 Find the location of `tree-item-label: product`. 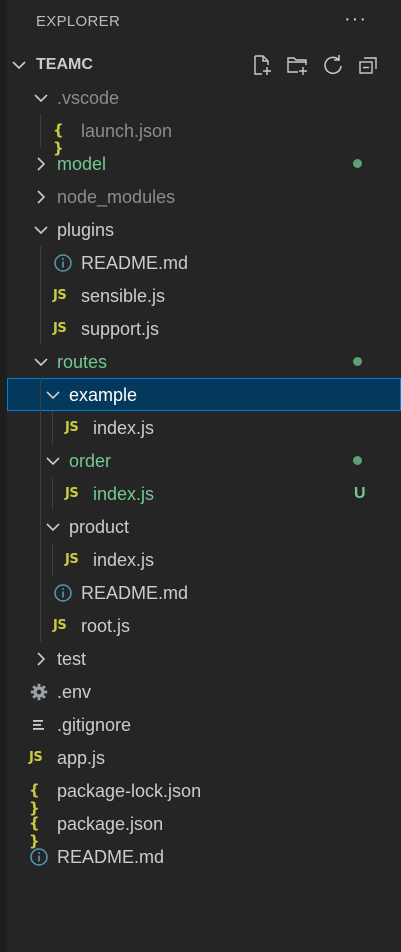

tree-item-label: product is located at coordinates (99, 527).